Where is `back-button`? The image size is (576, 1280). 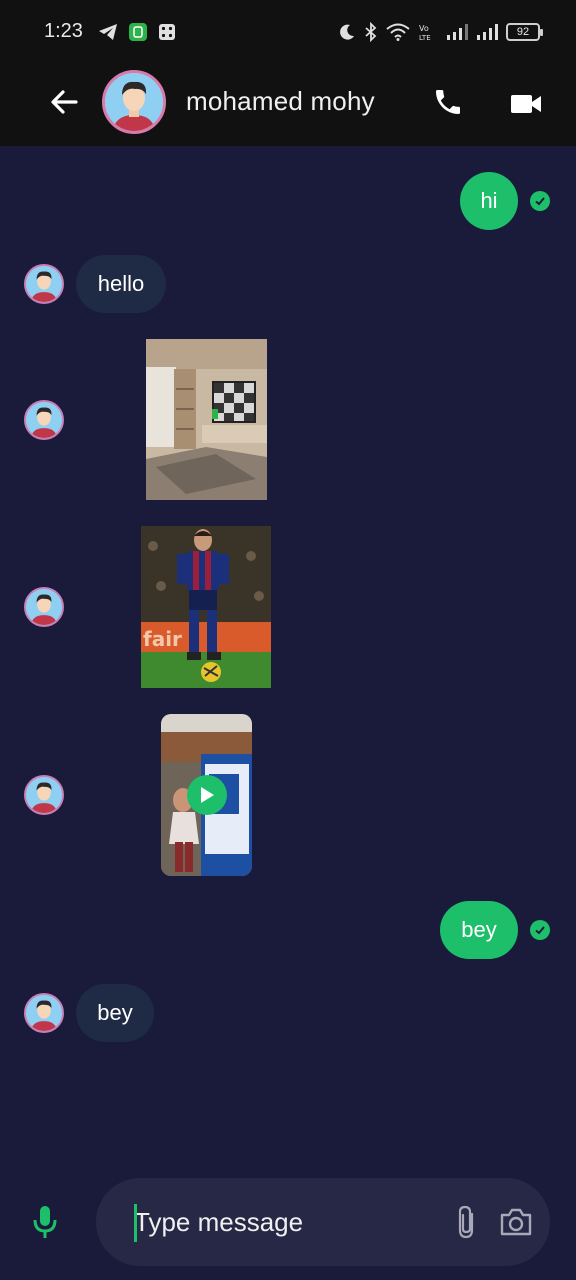 back-button is located at coordinates (64, 102).